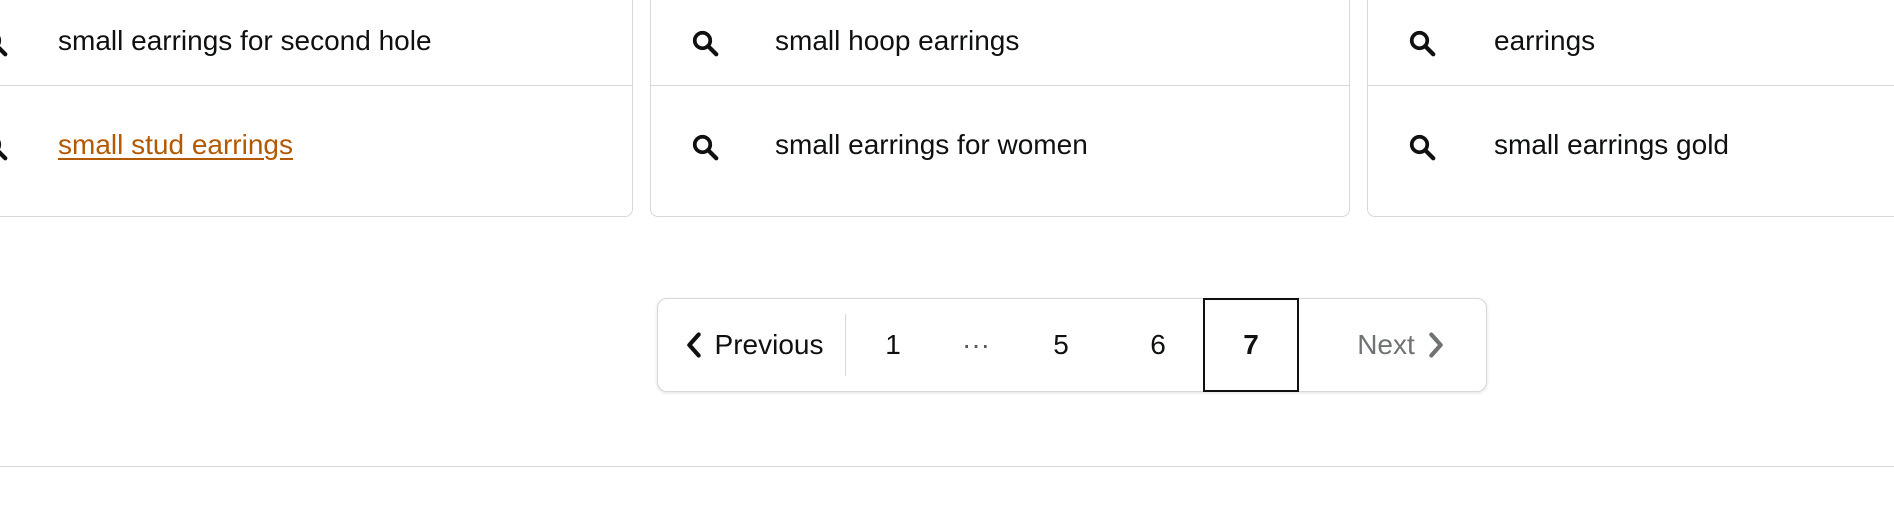 The height and width of the screenshot is (506, 1894). I want to click on next-page-button: Next, so click(1402, 345).